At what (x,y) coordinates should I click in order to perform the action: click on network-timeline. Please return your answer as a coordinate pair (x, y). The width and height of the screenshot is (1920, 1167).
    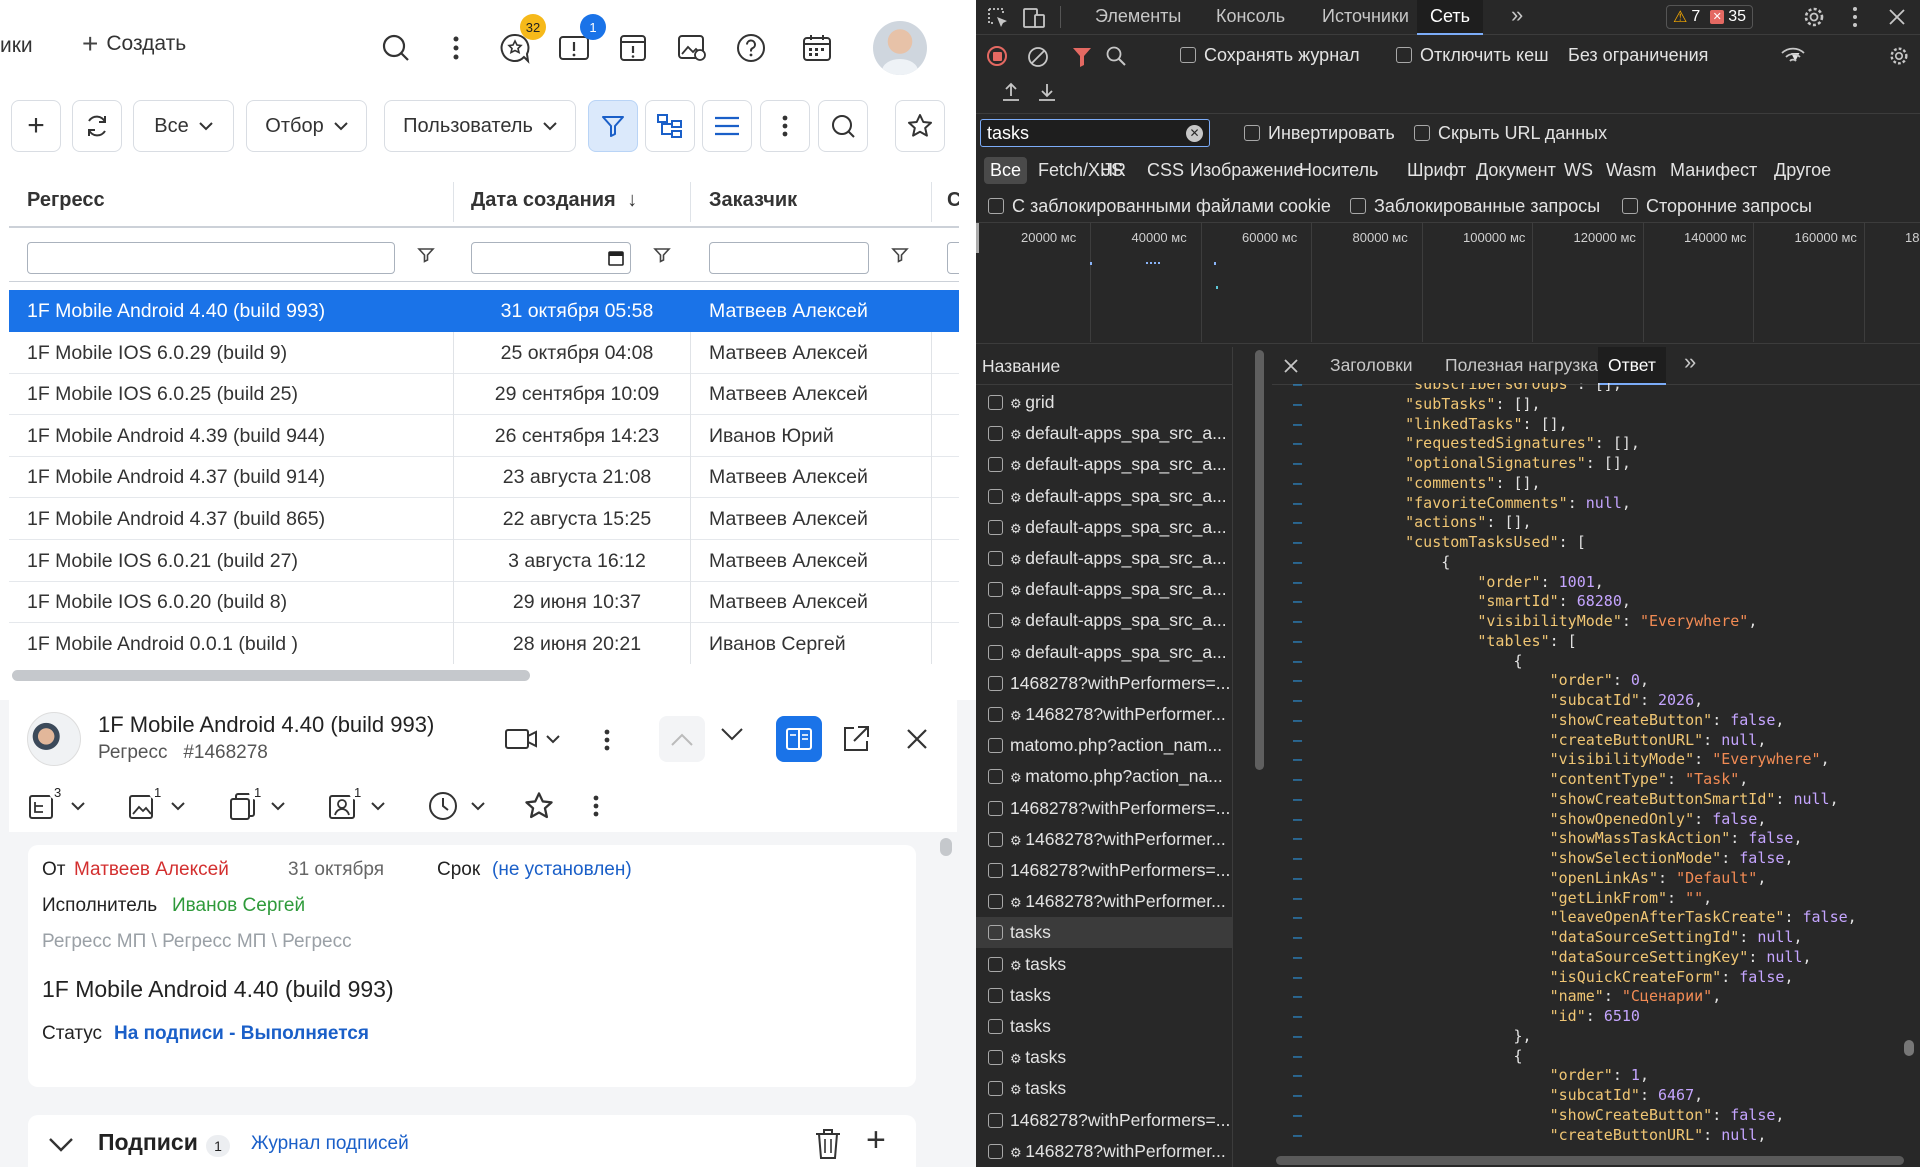
    Looking at the image, I should click on (1448, 283).